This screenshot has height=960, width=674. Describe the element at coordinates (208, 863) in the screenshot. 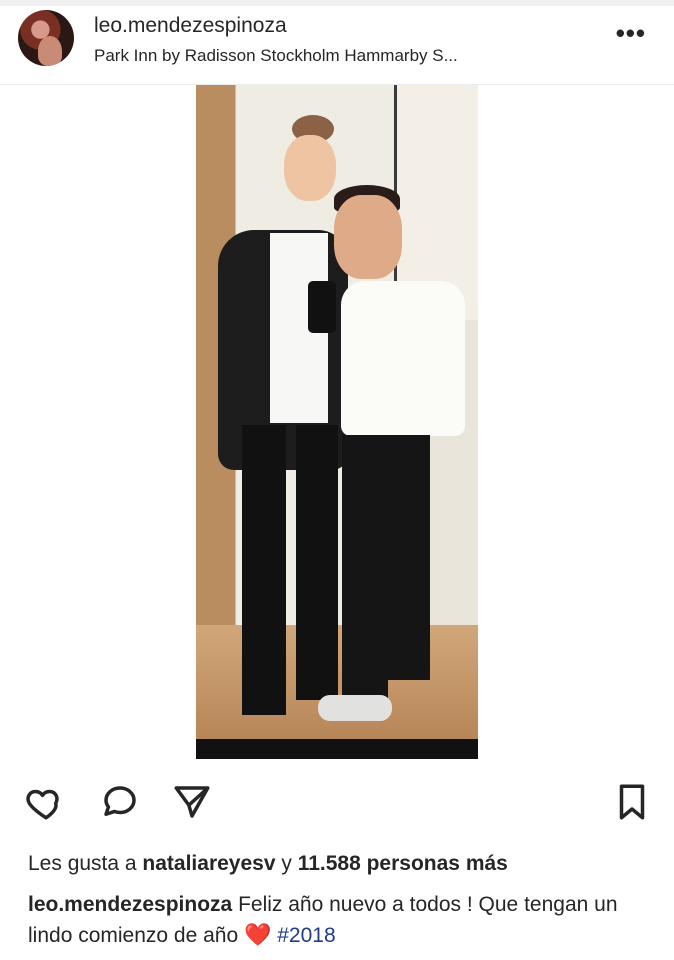

I see `liked-by-user: nataliareyesv` at that location.